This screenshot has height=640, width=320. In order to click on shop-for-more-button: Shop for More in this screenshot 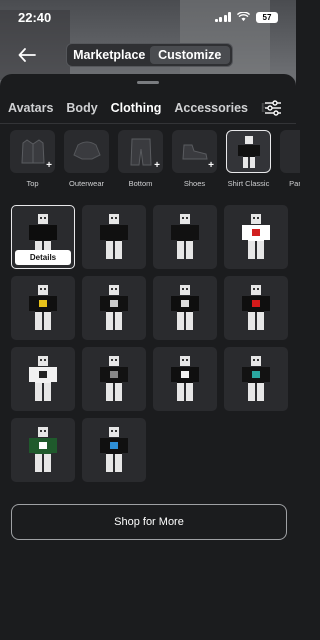, I will do `click(149, 522)`.